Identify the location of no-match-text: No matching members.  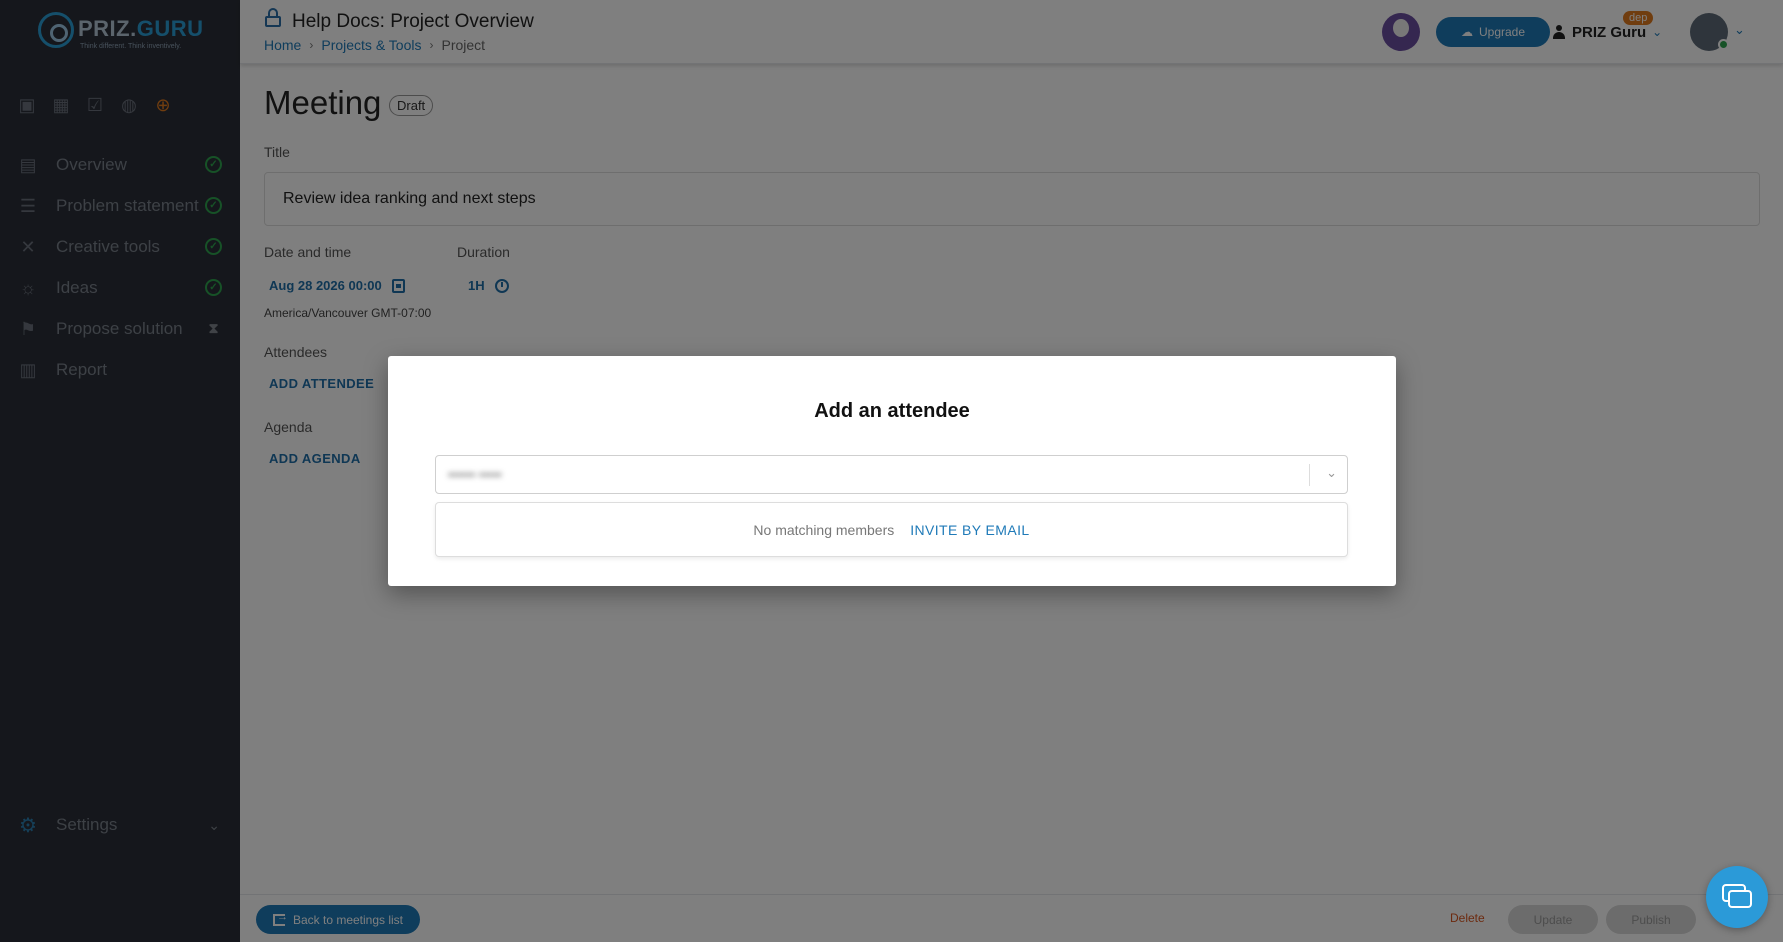
(824, 529).